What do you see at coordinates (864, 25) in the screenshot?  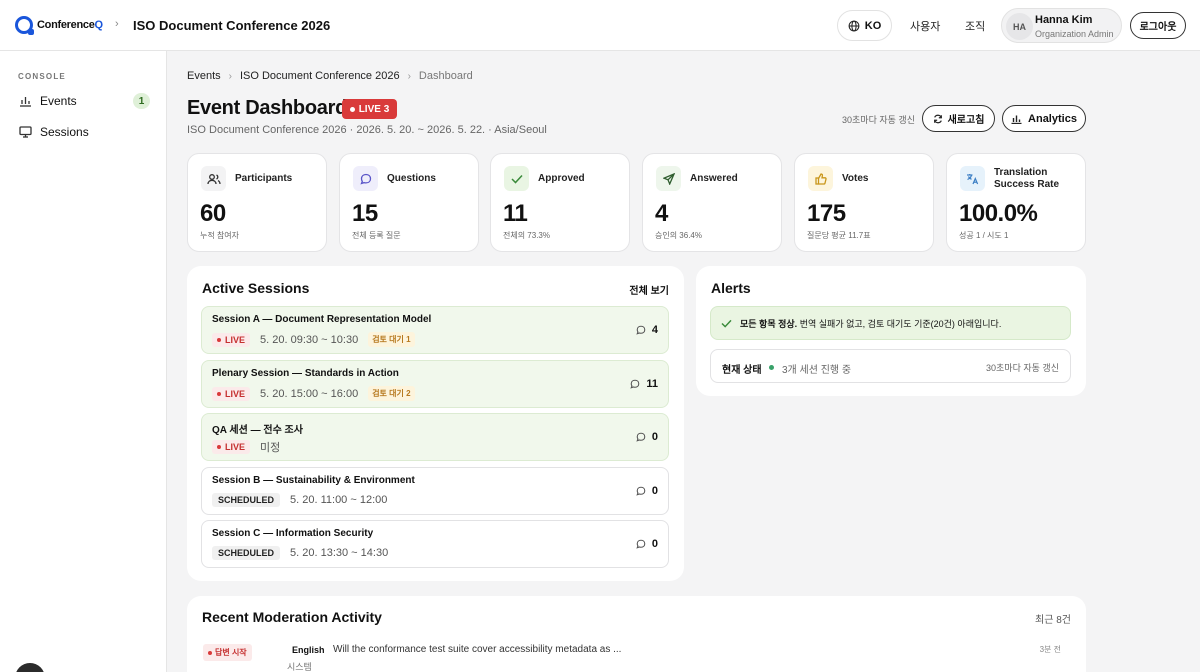 I see `language-button: KO` at bounding box center [864, 25].